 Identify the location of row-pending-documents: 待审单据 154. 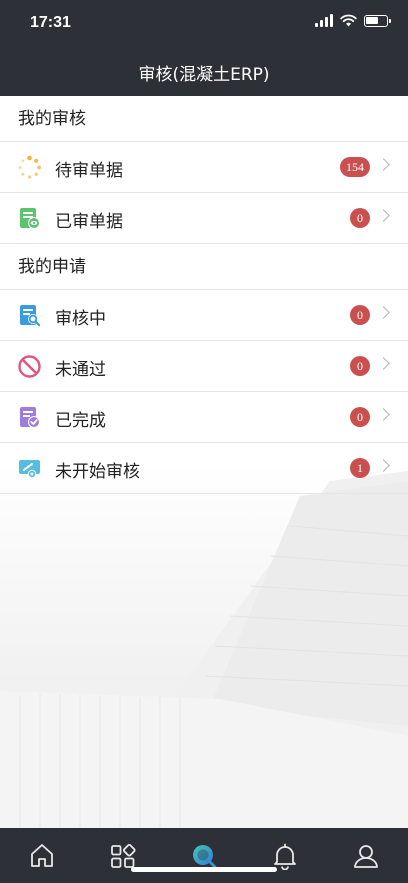
(204, 167).